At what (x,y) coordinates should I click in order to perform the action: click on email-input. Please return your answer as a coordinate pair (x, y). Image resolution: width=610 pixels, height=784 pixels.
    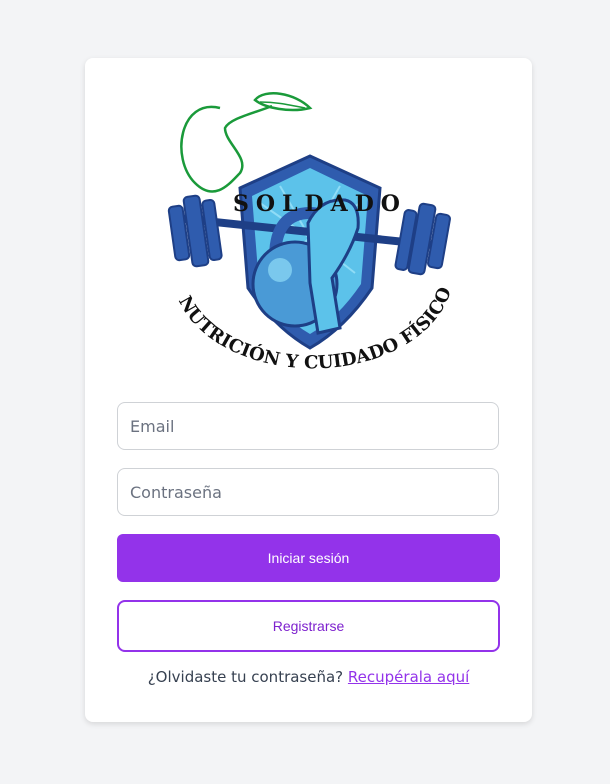
    Looking at the image, I should click on (308, 426).